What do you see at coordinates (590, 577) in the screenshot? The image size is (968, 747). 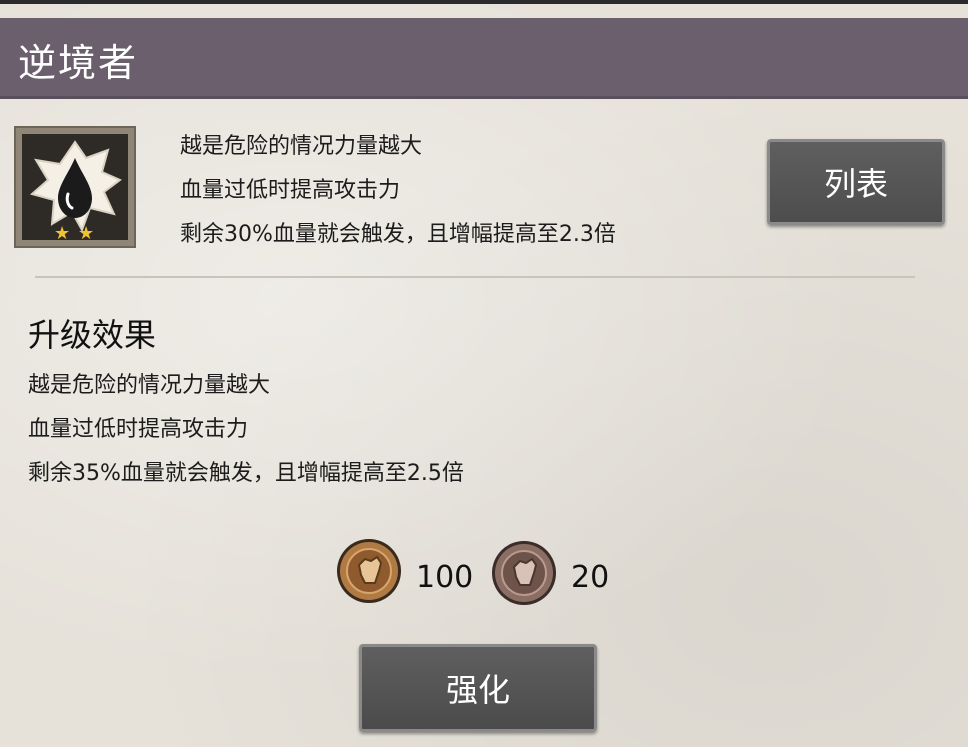 I see `cost-value: 20` at bounding box center [590, 577].